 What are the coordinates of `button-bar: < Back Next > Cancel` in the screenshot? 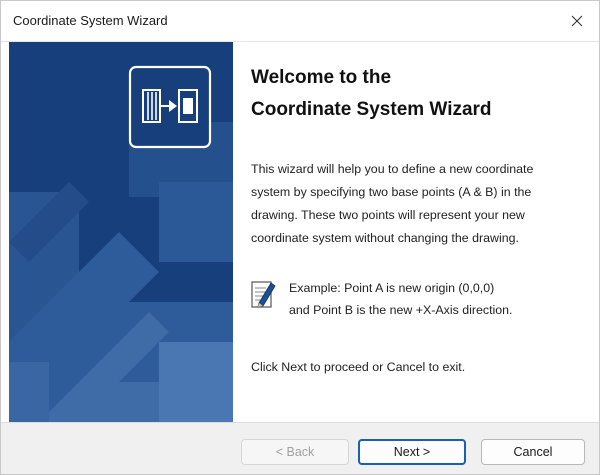 It's located at (300, 448).